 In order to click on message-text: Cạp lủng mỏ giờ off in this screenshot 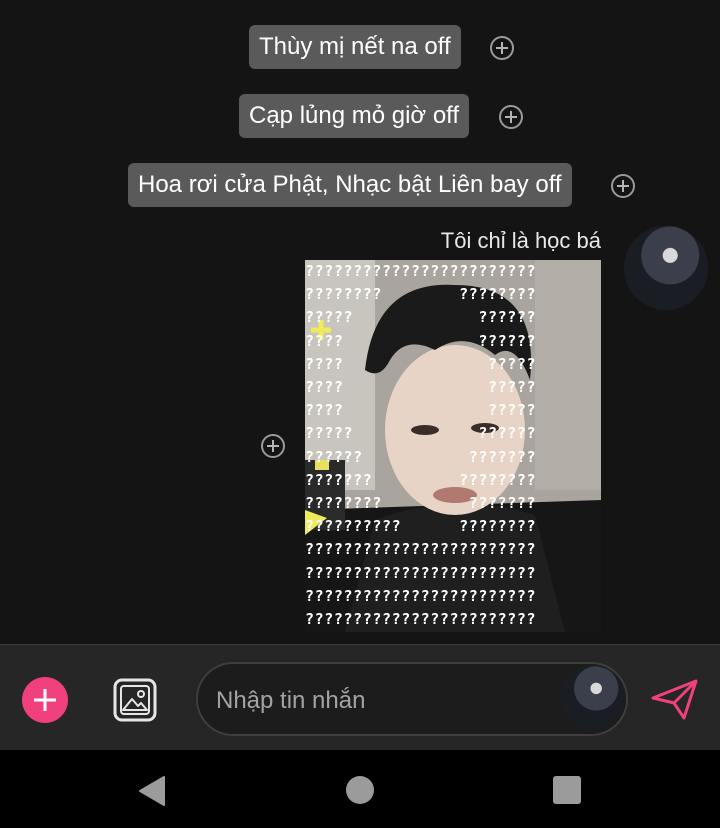, I will do `click(354, 115)`.